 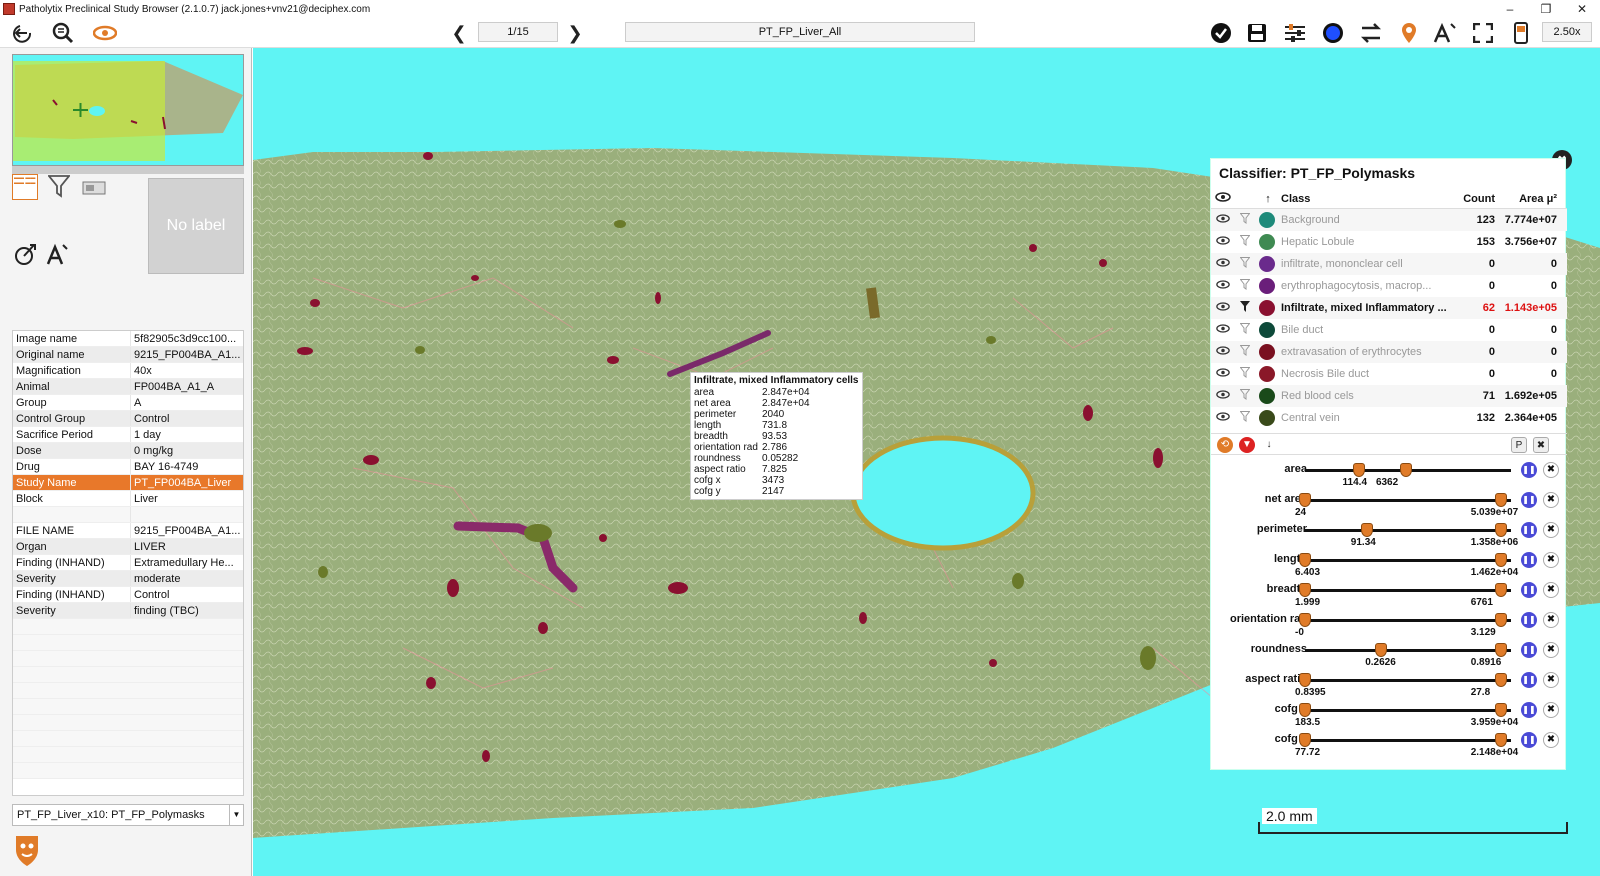 What do you see at coordinates (1389, 396) in the screenshot?
I see `class-row: Red blood cels 71 1.692e+05` at bounding box center [1389, 396].